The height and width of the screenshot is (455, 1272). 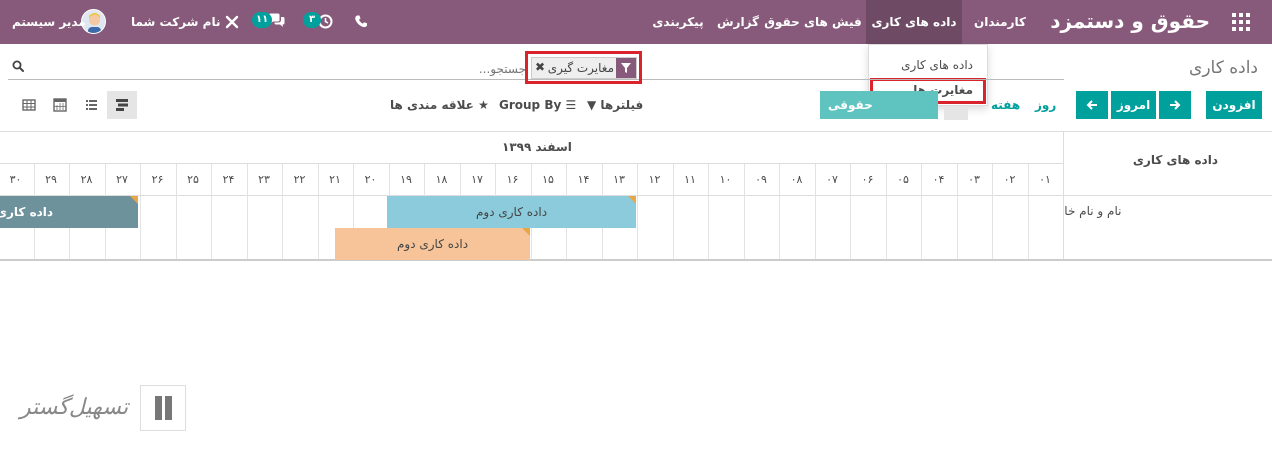 I want to click on view-pivot-button, so click(x=29, y=105).